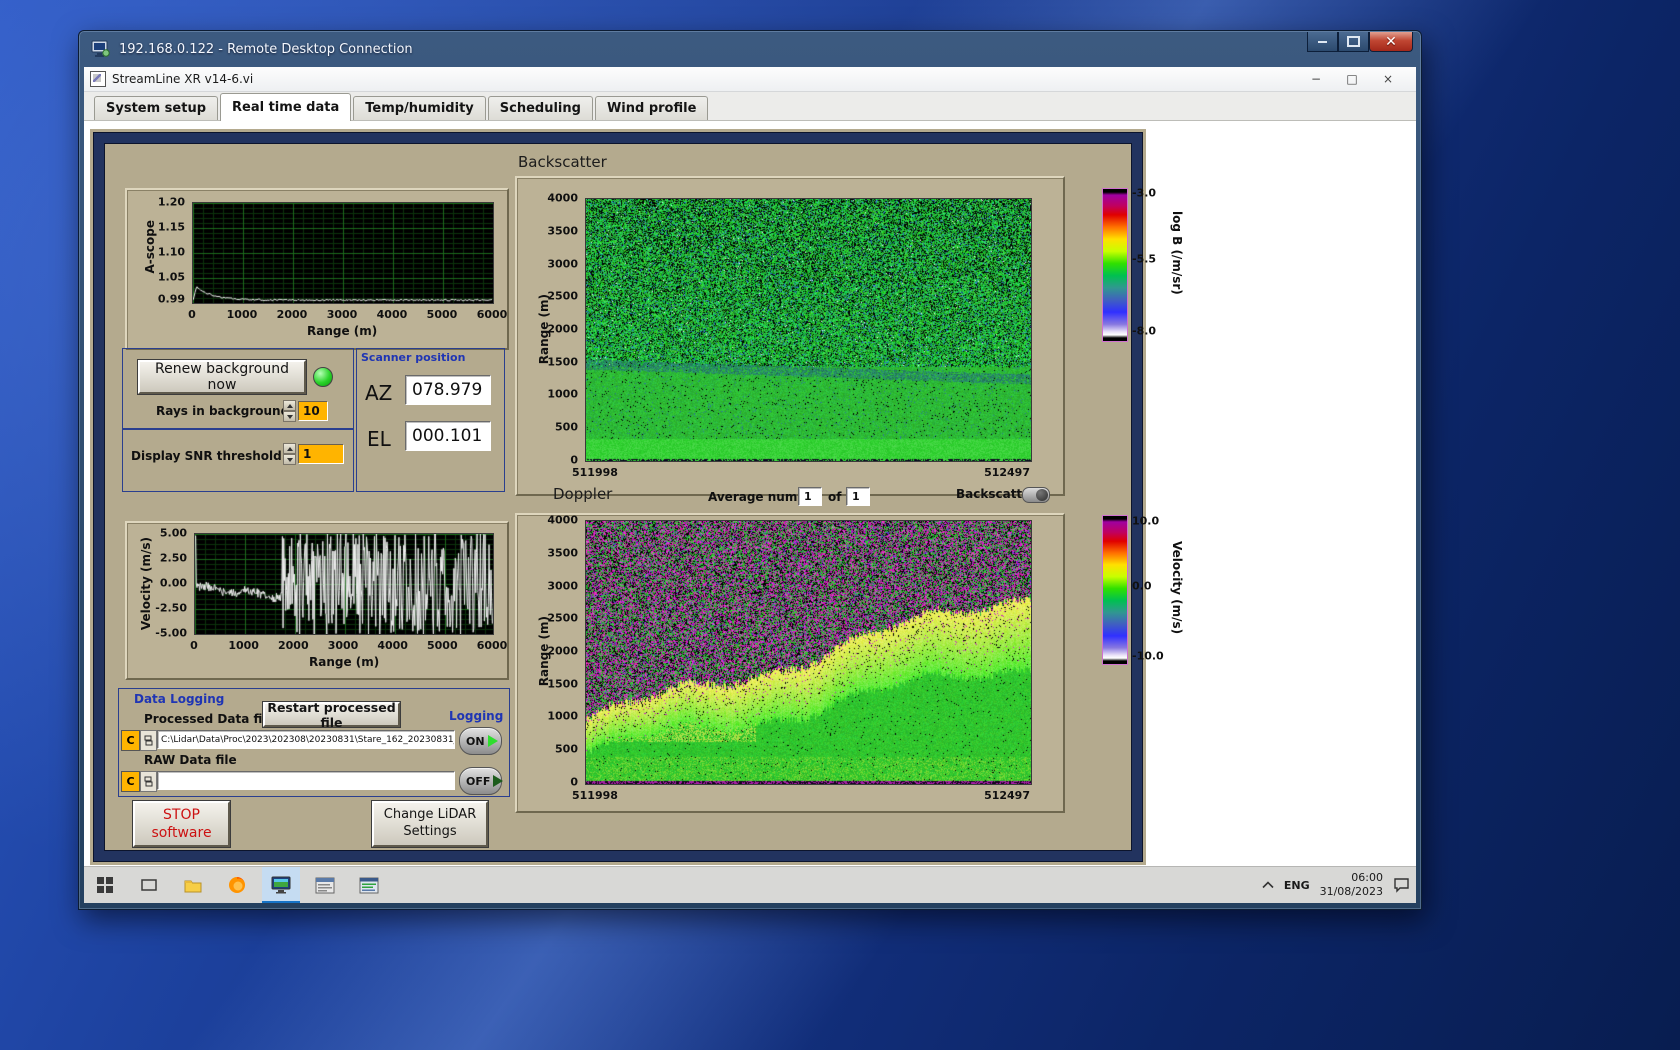  What do you see at coordinates (130, 781) in the screenshot?
I see `raw-drive-box: C` at bounding box center [130, 781].